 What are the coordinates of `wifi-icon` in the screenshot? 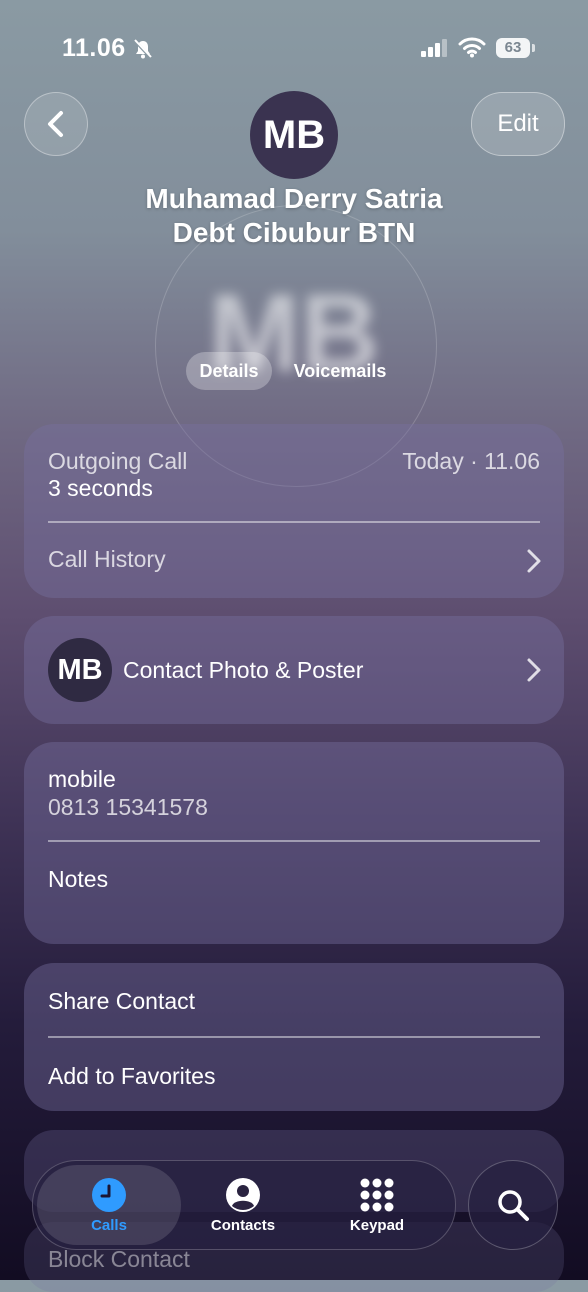 It's located at (472, 49).